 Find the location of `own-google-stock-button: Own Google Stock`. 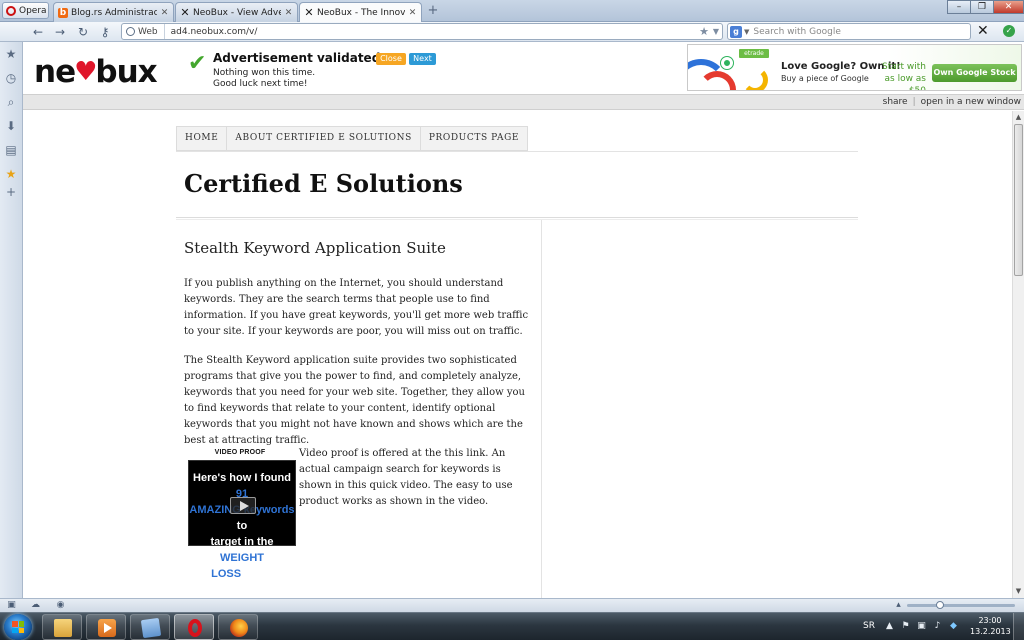

own-google-stock-button: Own Google Stock is located at coordinates (974, 73).